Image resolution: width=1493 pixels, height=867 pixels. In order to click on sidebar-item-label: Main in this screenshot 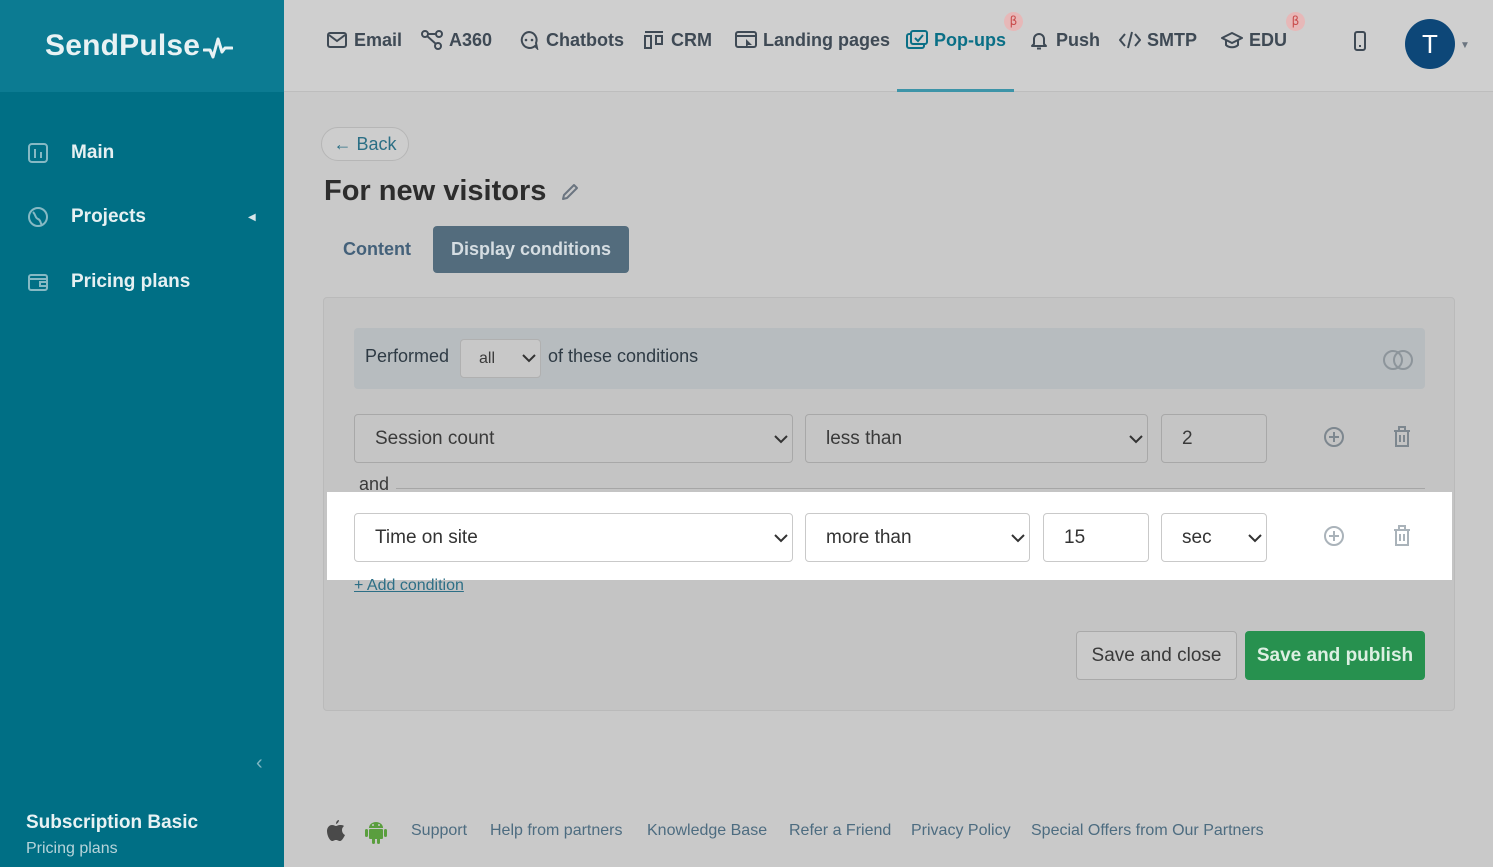, I will do `click(93, 152)`.